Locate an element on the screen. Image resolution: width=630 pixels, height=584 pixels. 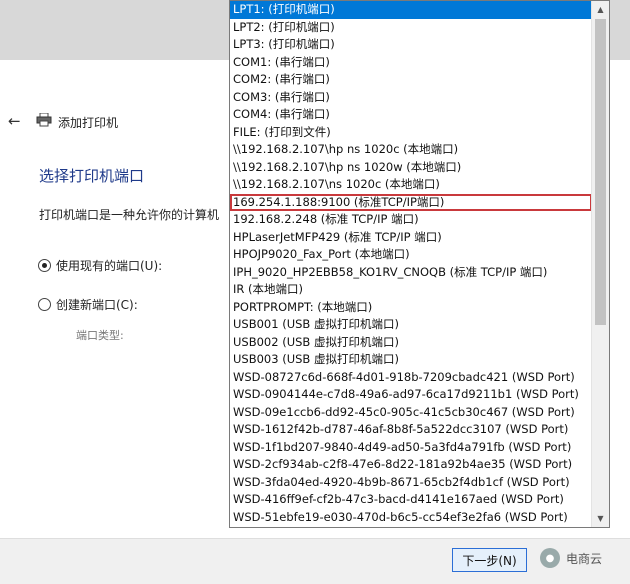
port-option: COM4: (串行端口) is located at coordinates (411, 115).